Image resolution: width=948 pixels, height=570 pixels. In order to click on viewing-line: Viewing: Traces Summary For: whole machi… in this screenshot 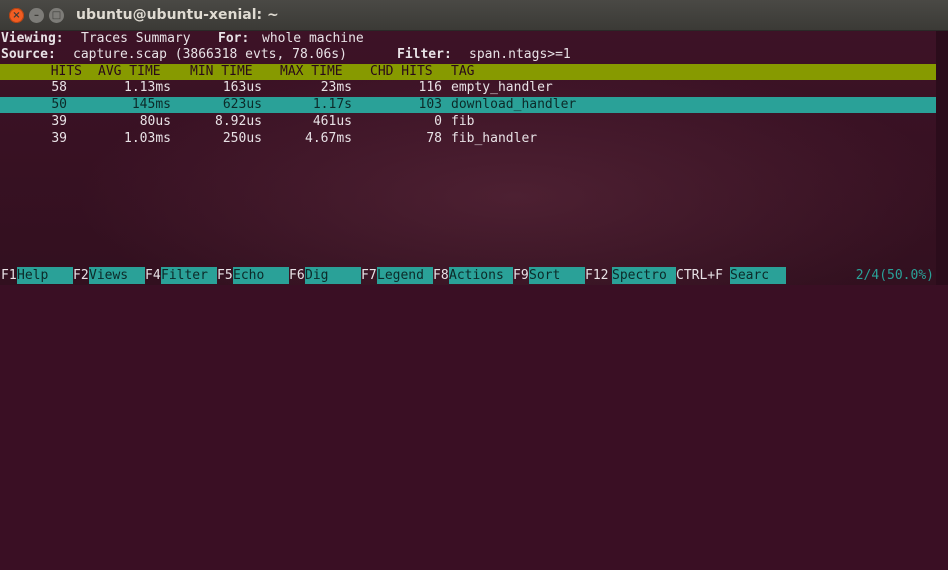, I will do `click(468, 39)`.